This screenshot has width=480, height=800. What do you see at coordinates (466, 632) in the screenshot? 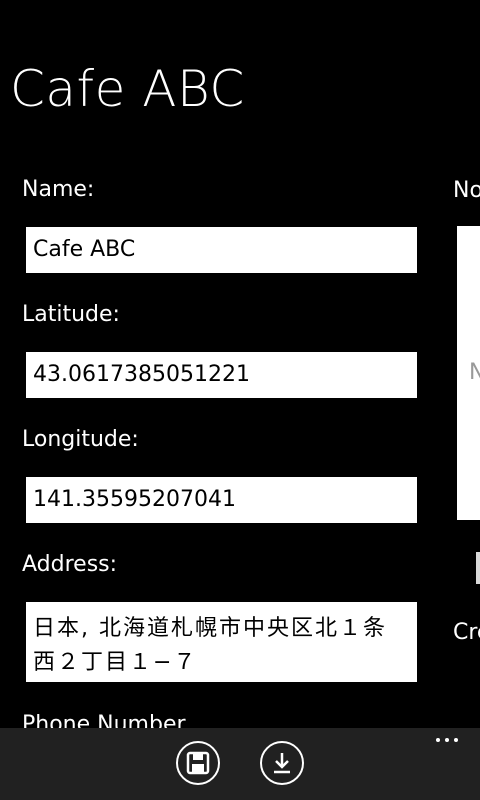
I see `next-pivot-label-2: Cre` at bounding box center [466, 632].